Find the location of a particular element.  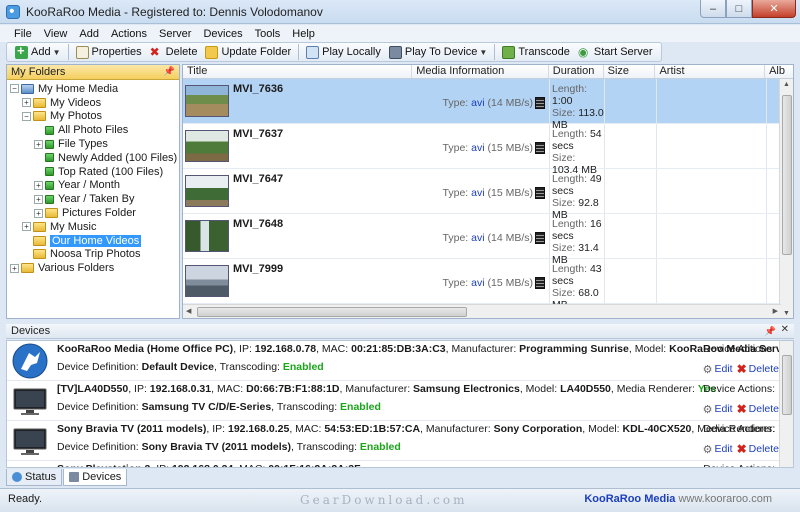

bitrate-value: (15 MB/s) is located at coordinates (510, 193).